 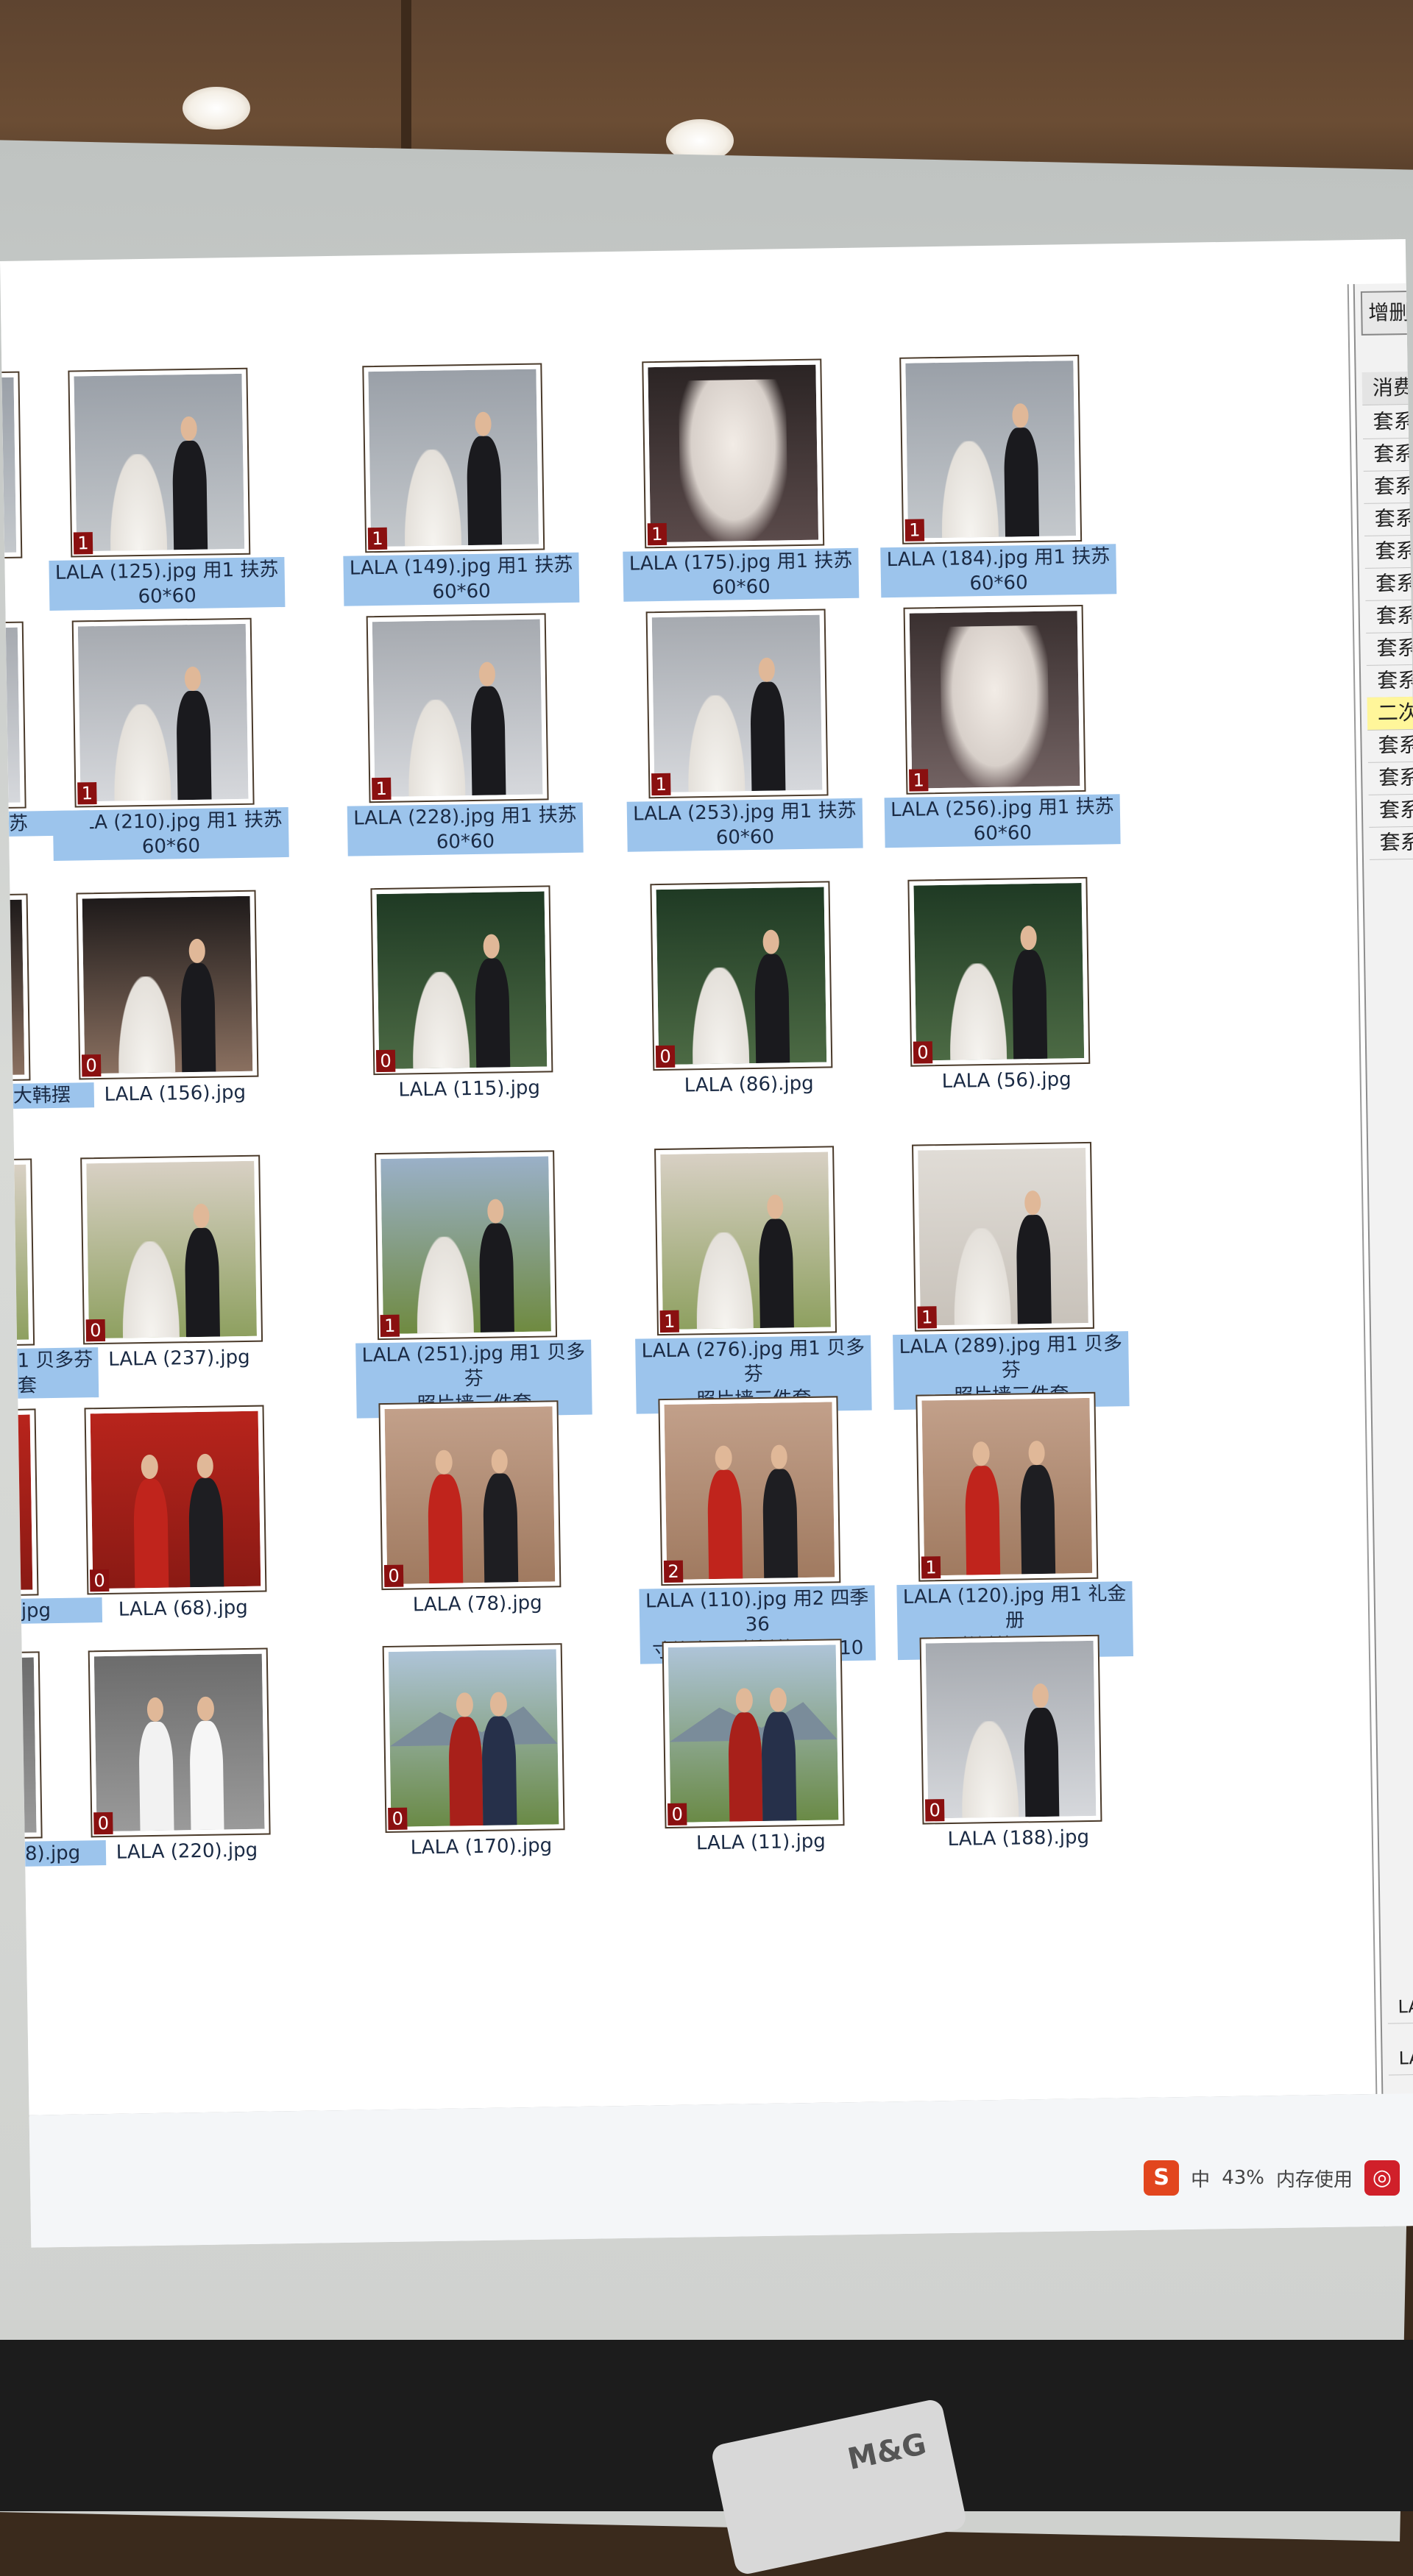 What do you see at coordinates (461, 579) in the screenshot?
I see `photo-caption: LALA (149).jpg 用1 扶苏 60*60` at bounding box center [461, 579].